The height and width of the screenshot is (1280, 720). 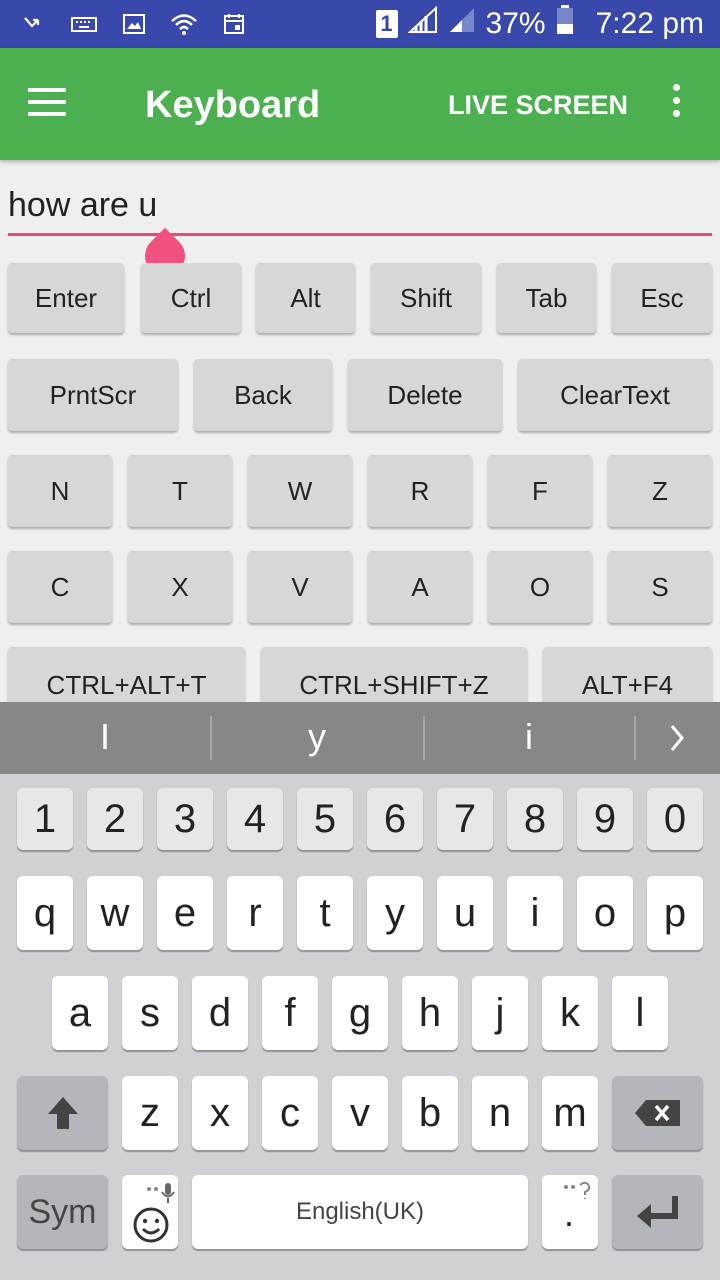 What do you see at coordinates (605, 819) in the screenshot?
I see `key-9: 9` at bounding box center [605, 819].